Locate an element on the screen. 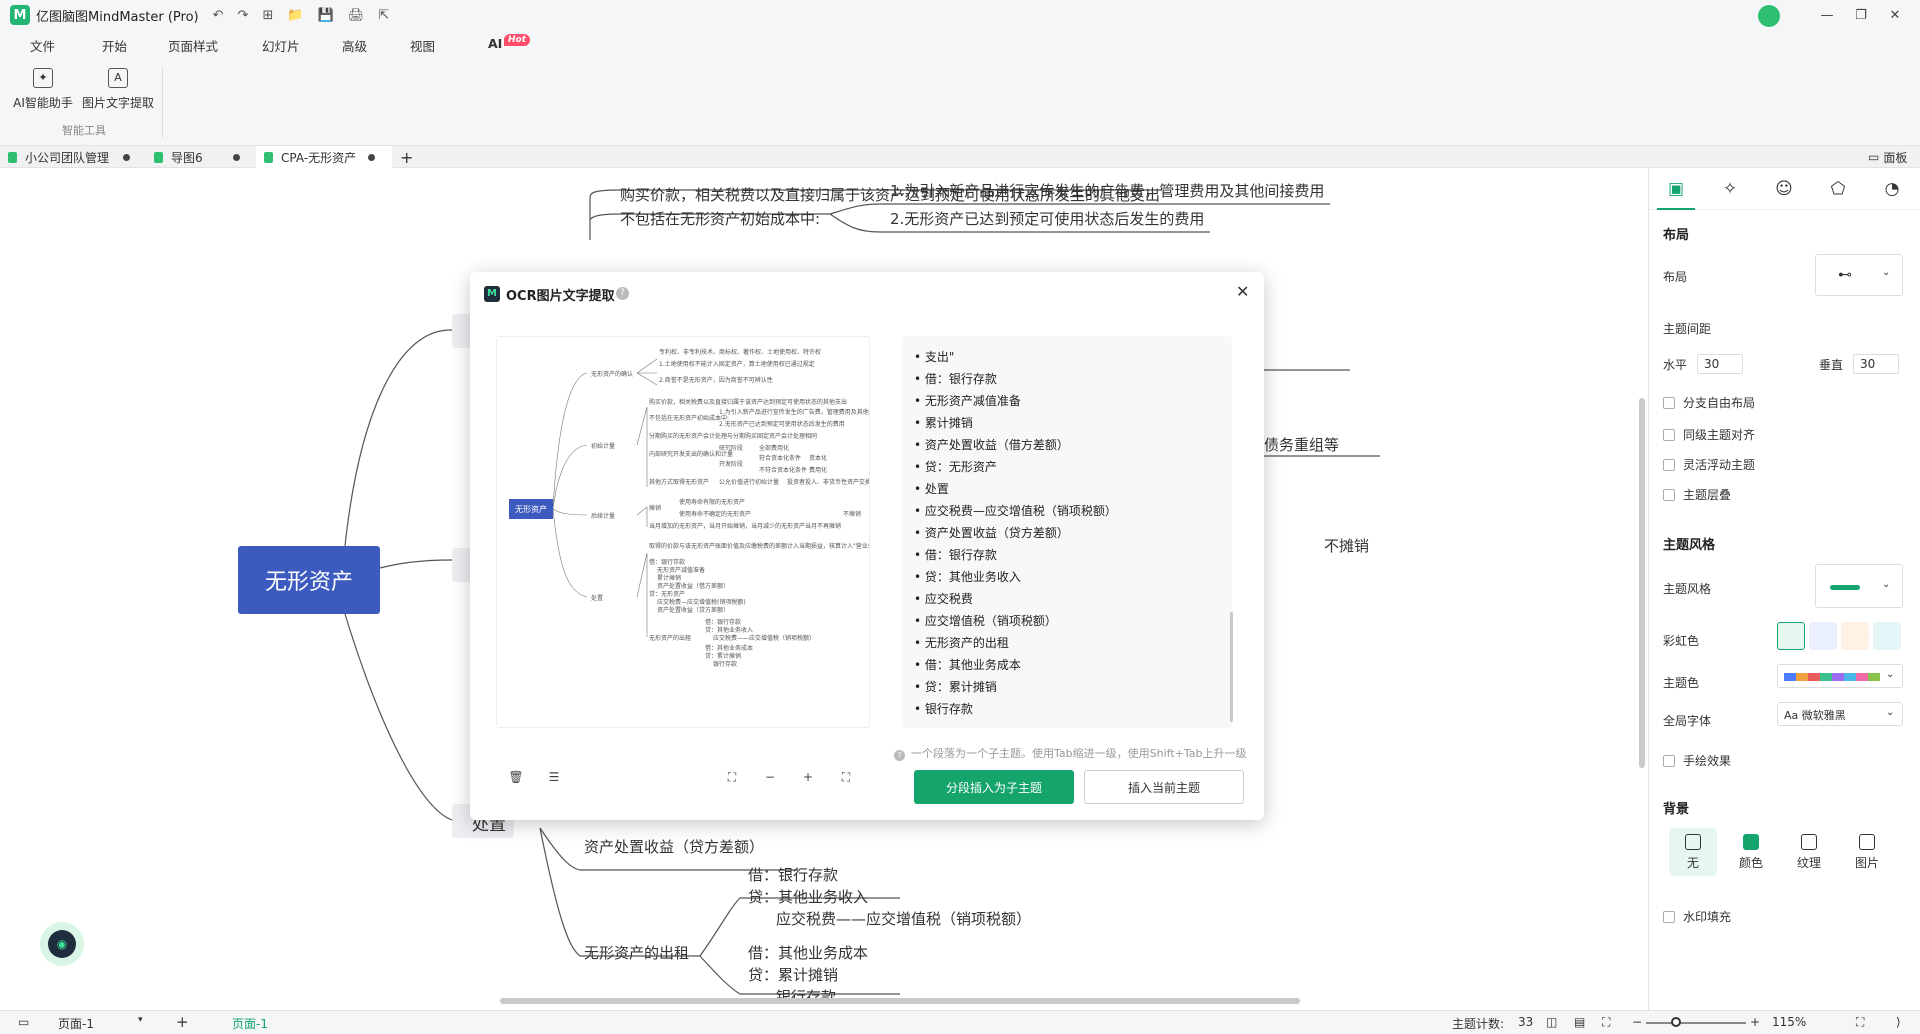 This screenshot has height=1034, width=1920. outline-view-icon: ▤ is located at coordinates (1579, 1022).